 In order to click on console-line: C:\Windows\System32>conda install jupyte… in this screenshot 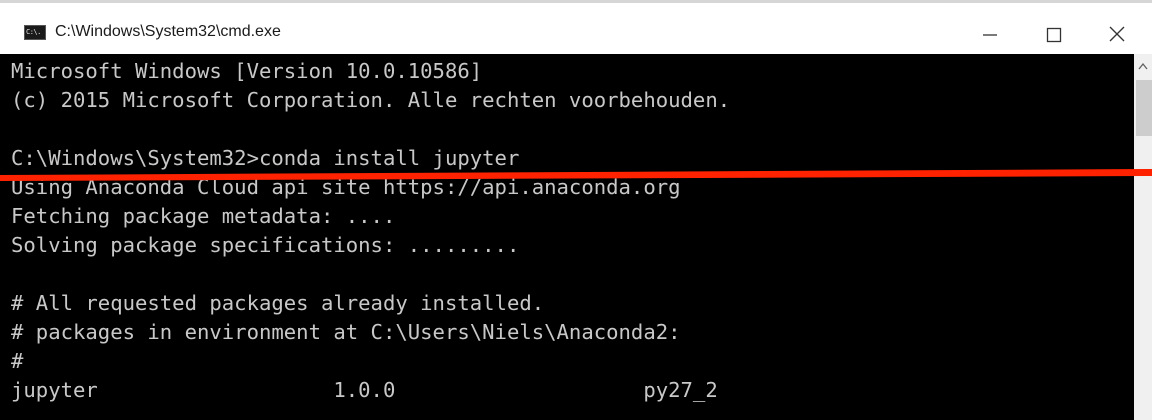, I will do `click(265, 158)`.